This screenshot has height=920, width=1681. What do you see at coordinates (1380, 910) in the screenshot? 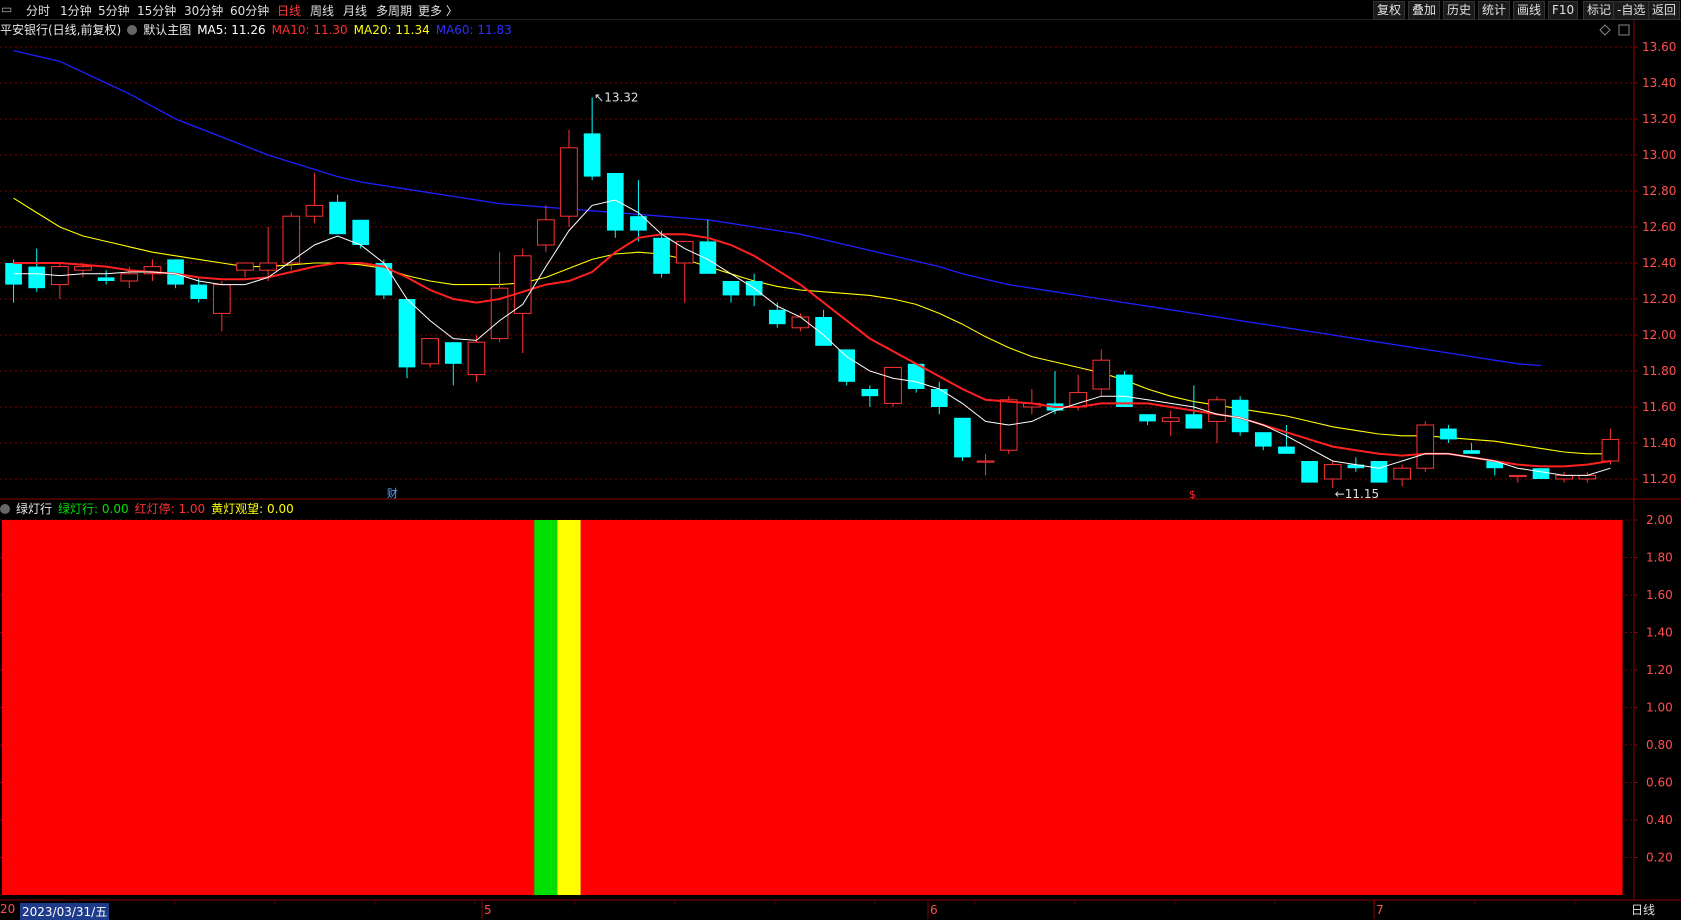
I see `month-label-2: 7` at bounding box center [1380, 910].